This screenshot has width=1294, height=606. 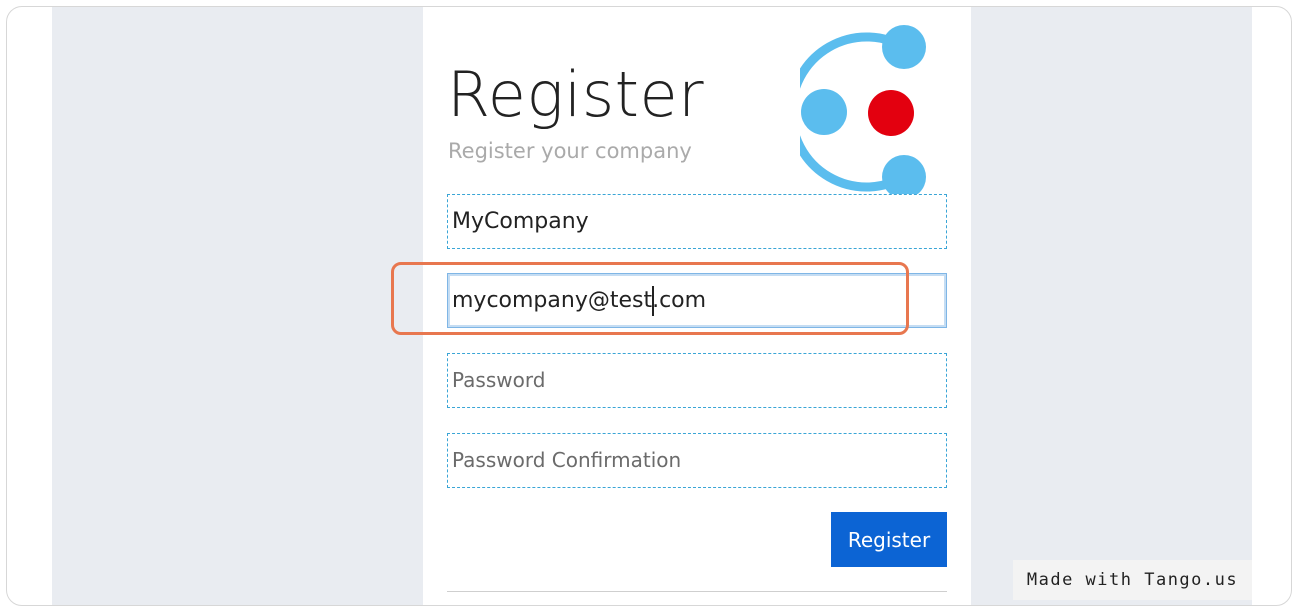 I want to click on page-title: Register, so click(x=576, y=94).